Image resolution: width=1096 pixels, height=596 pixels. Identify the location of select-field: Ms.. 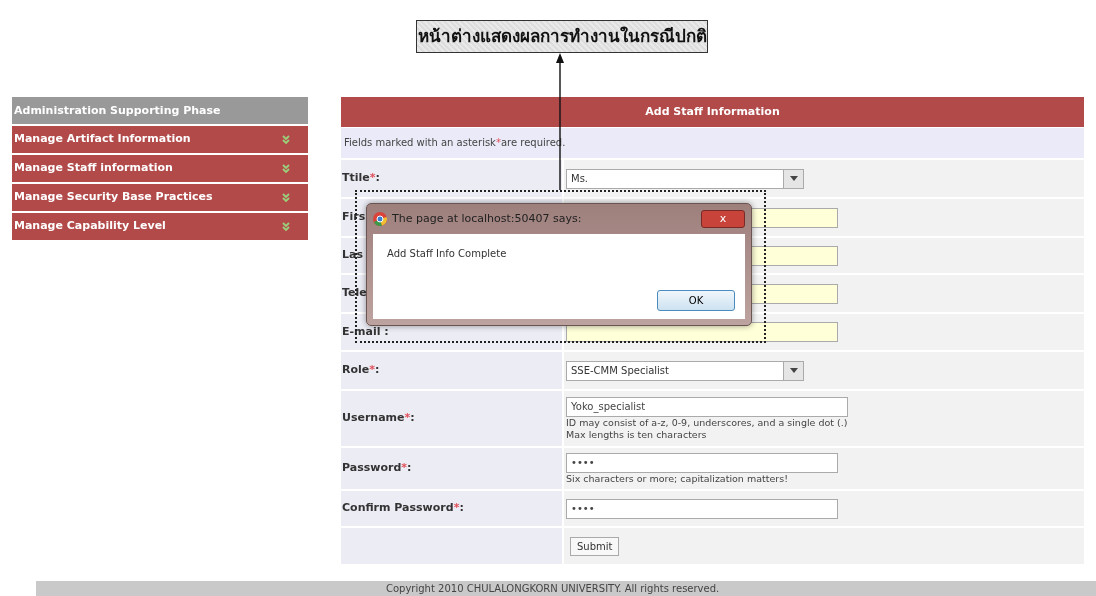
(685, 178).